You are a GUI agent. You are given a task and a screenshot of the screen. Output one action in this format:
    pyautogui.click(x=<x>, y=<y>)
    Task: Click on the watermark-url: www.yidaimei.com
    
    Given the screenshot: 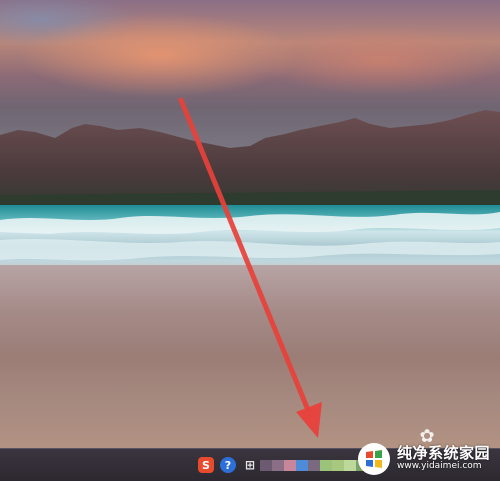 What is the action you would take?
    pyautogui.click(x=439, y=466)
    